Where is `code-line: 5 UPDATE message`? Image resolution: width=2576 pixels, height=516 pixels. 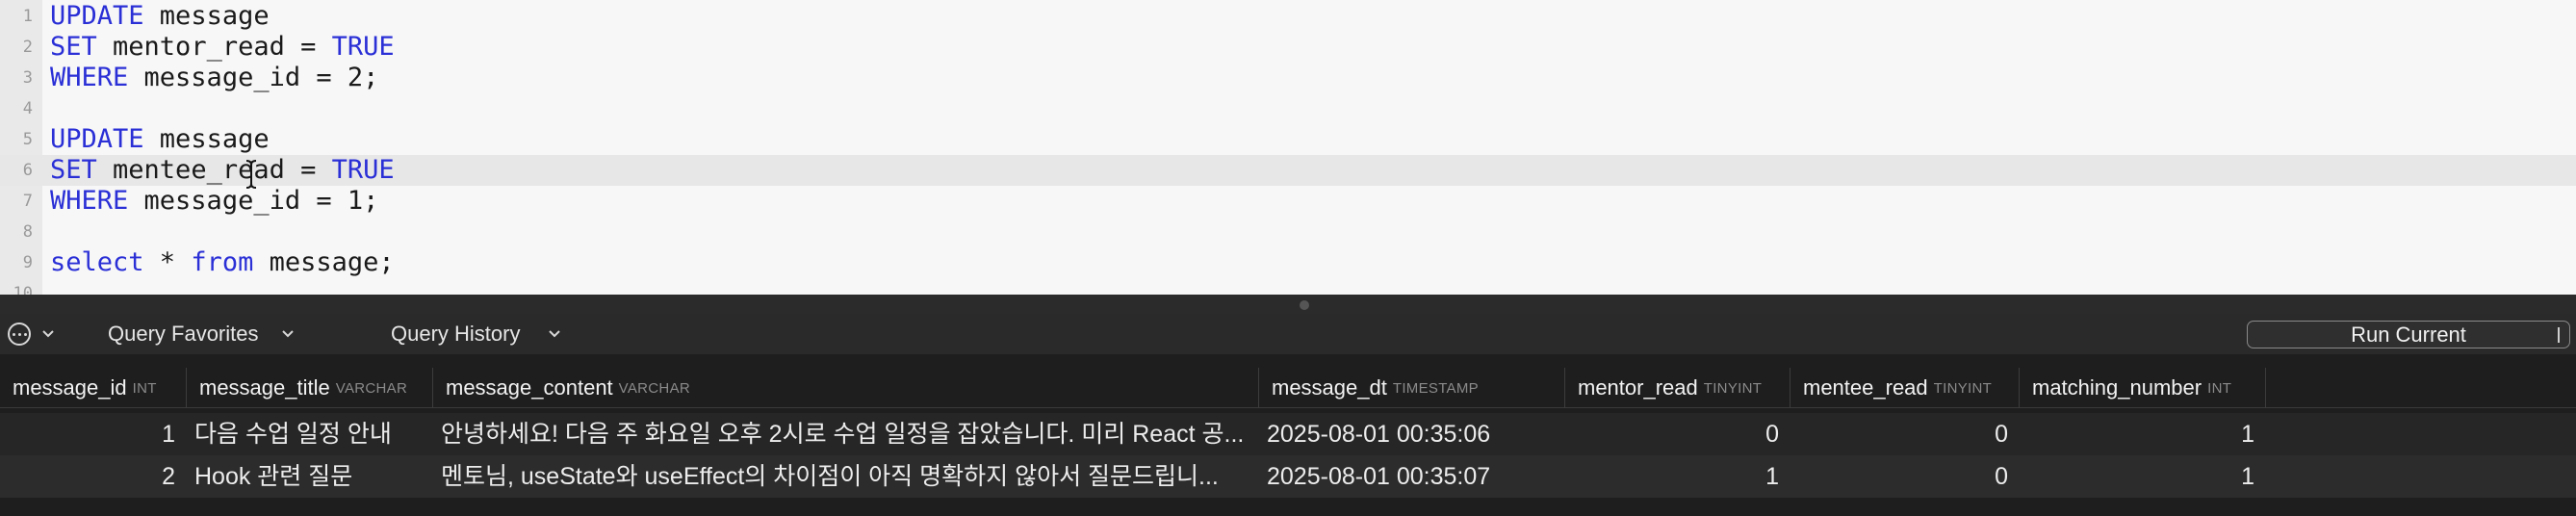 code-line: 5 UPDATE message is located at coordinates (1288, 140).